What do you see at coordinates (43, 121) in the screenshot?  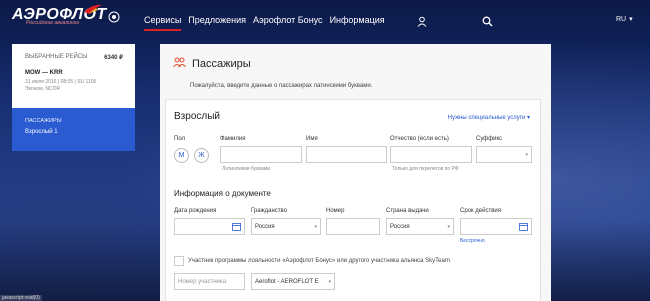 I see `passengers-step-label: ПАССАЖИРЫ` at bounding box center [43, 121].